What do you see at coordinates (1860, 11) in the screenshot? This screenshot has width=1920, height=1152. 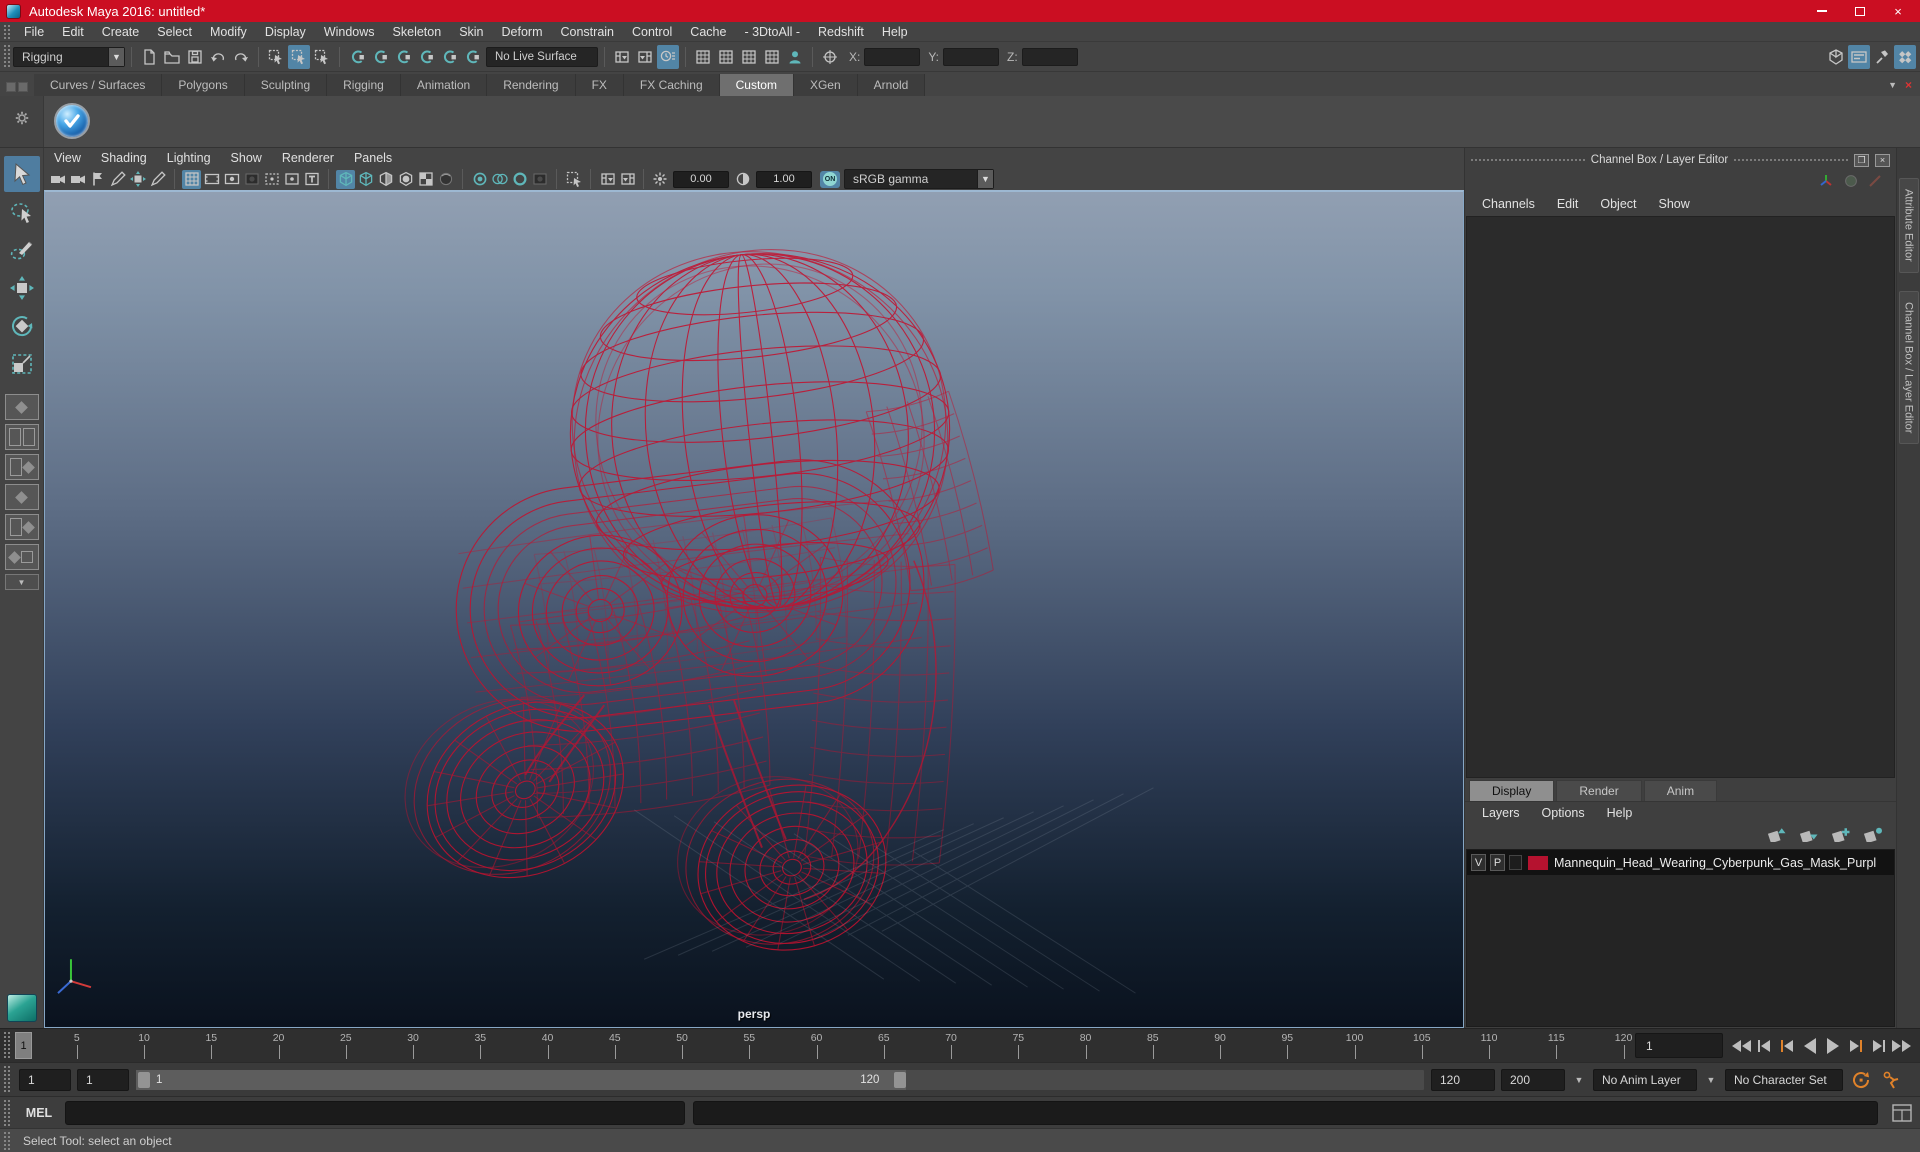 I see `maximize-button` at bounding box center [1860, 11].